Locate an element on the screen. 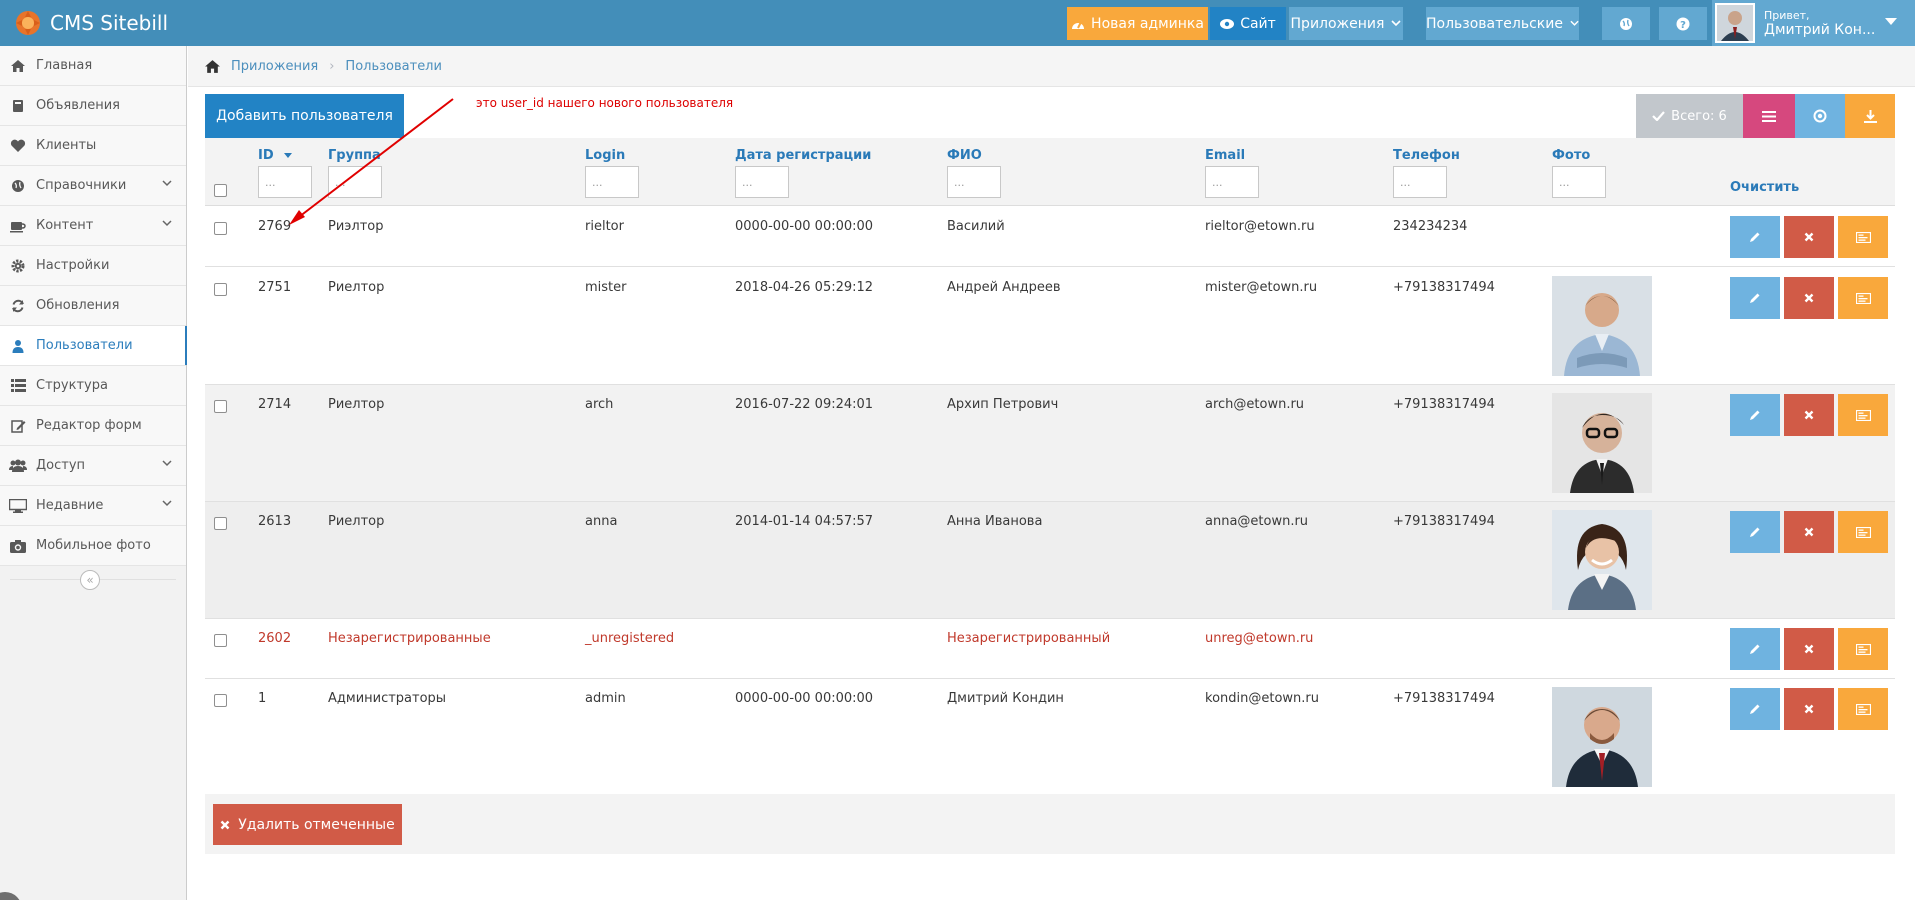 The image size is (1915, 900). site-button: Сайт is located at coordinates (1248, 23).